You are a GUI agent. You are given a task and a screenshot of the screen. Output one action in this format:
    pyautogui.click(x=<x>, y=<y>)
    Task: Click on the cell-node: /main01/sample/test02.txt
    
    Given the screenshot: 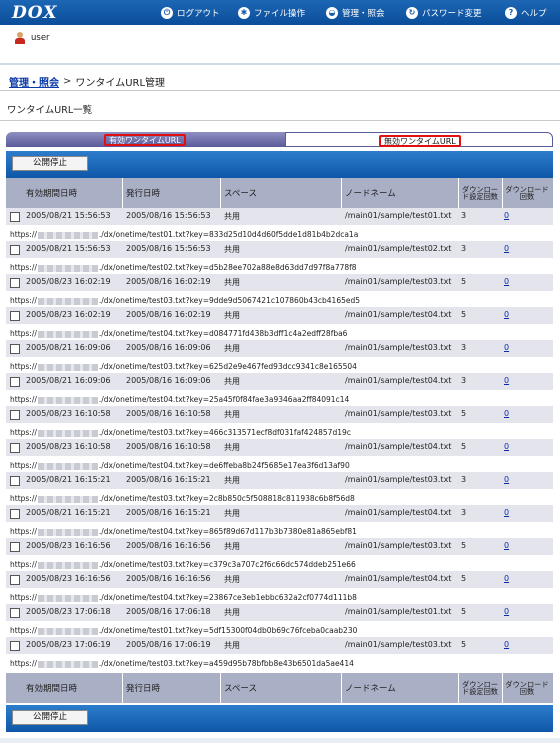 What is the action you would take?
    pyautogui.click(x=398, y=248)
    